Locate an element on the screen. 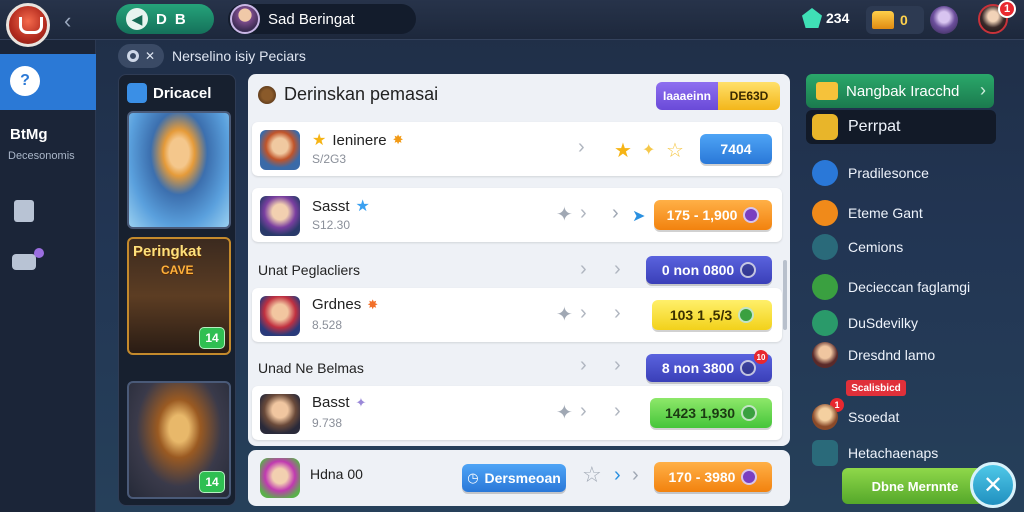 Image resolution: width=1024 pixels, height=512 pixels. heroes-panel: Dricacel Peringkat CAVE 14 14 is located at coordinates (177, 290).